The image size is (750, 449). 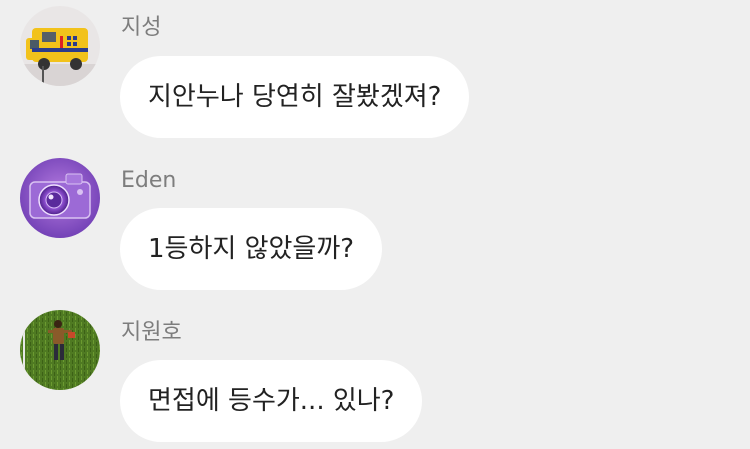 I want to click on sender-name: 지성, so click(x=141, y=27).